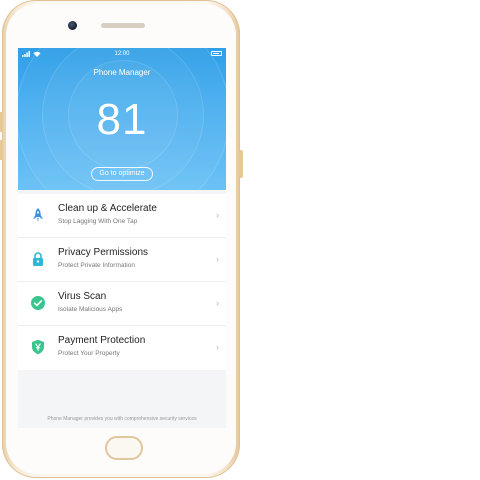 The width and height of the screenshot is (480, 480). I want to click on score-panel: 12:00 Phone Manager 81 Go to optimize, so click(122, 119).